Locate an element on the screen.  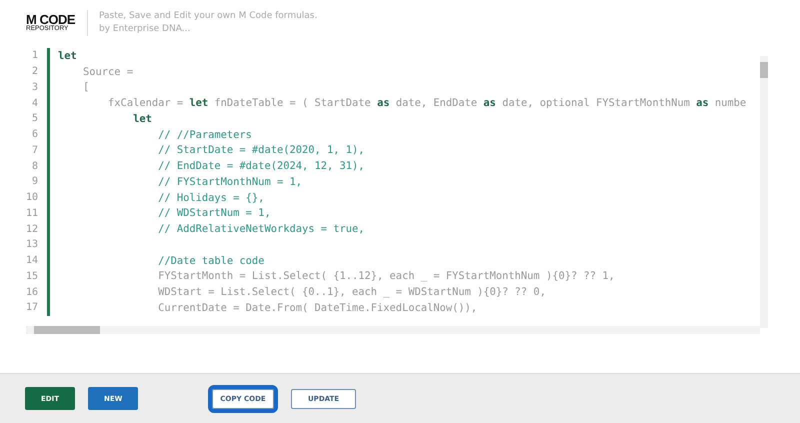
code-line: WDStart = List.Select( {0..1}, each _ = WDStartNum ){0}? ?? 0, is located at coordinates (351, 292).